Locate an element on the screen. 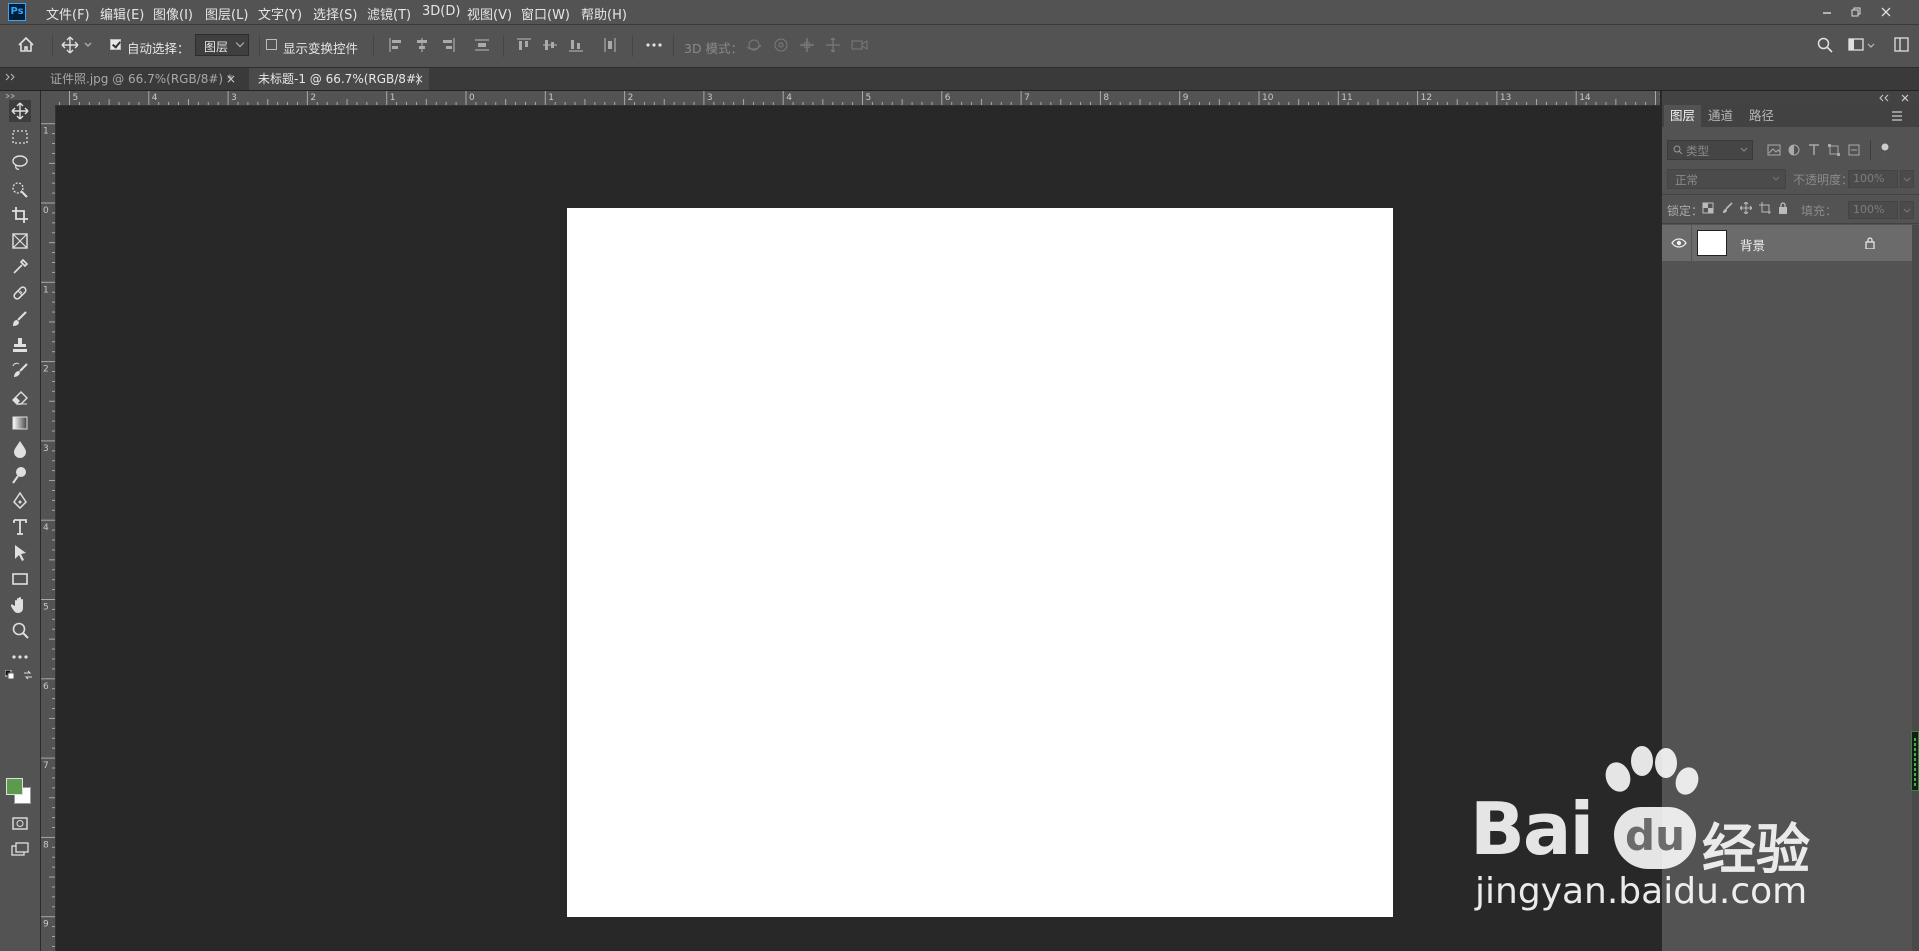  menu-item: 选择(S) is located at coordinates (335, 13).